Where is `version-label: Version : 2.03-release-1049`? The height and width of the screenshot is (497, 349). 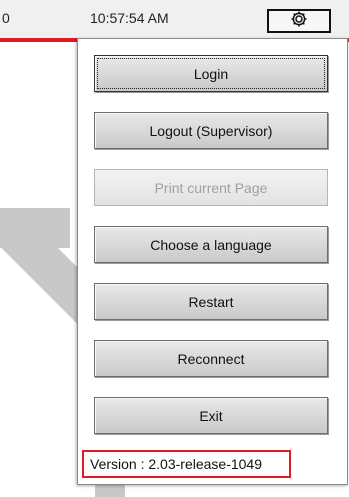 version-label: Version : 2.03-release-1049 is located at coordinates (186, 464).